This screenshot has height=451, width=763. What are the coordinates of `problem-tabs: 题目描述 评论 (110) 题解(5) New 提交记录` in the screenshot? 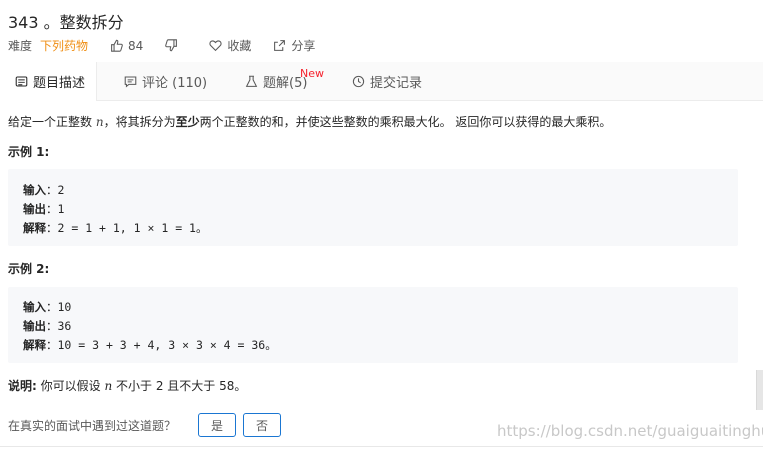 It's located at (381, 81).